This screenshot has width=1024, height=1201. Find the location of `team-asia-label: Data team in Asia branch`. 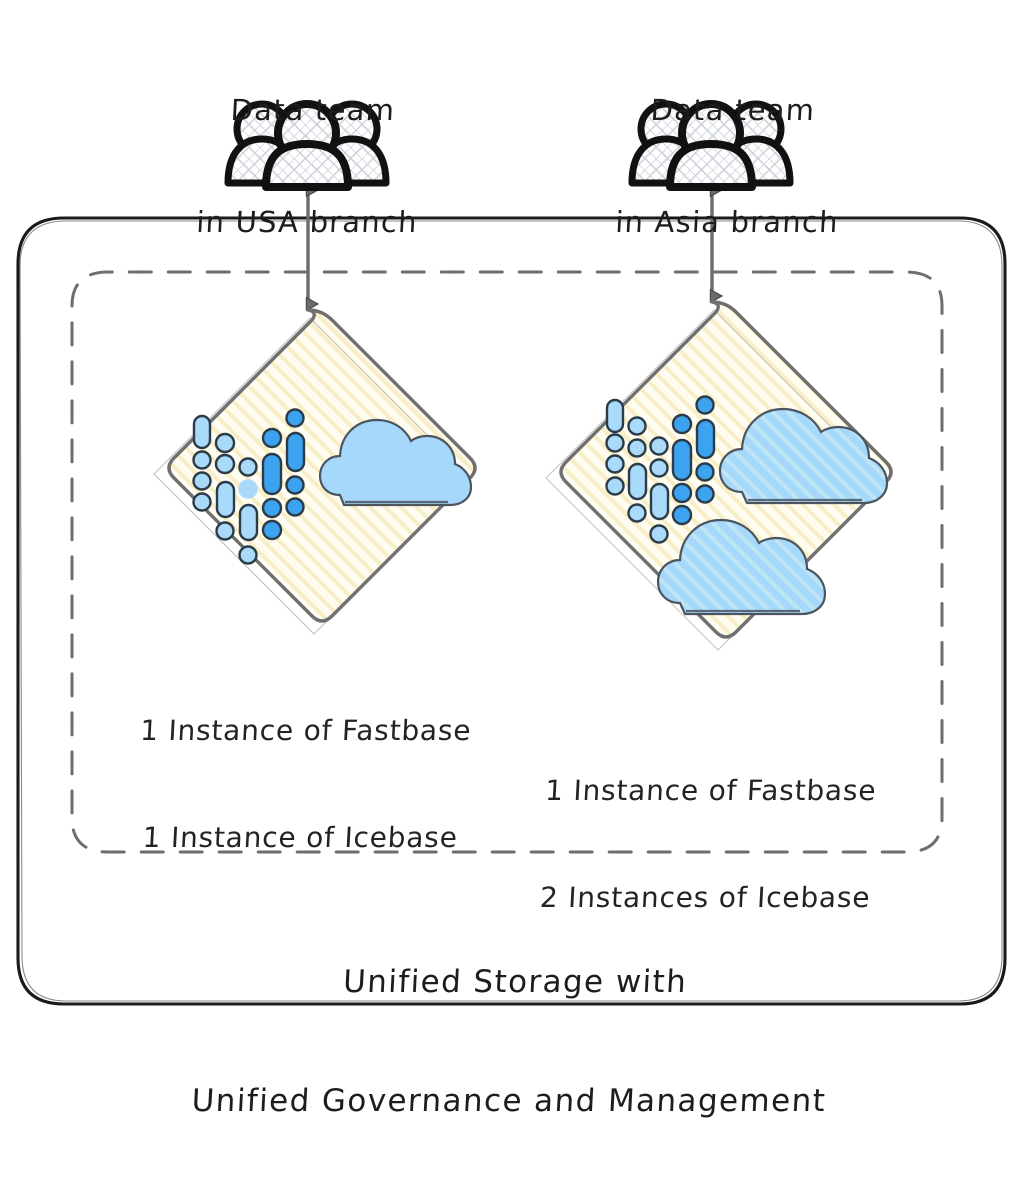

team-asia-label: Data team in Asia branch is located at coordinates (730, 166).